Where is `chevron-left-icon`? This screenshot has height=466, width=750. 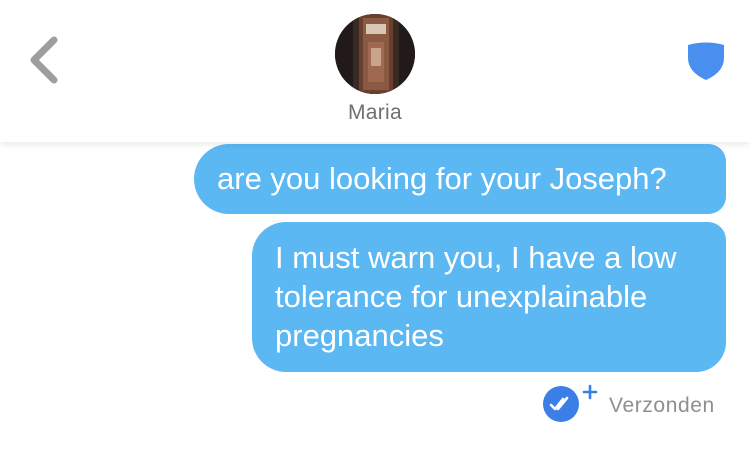 chevron-left-icon is located at coordinates (44, 60).